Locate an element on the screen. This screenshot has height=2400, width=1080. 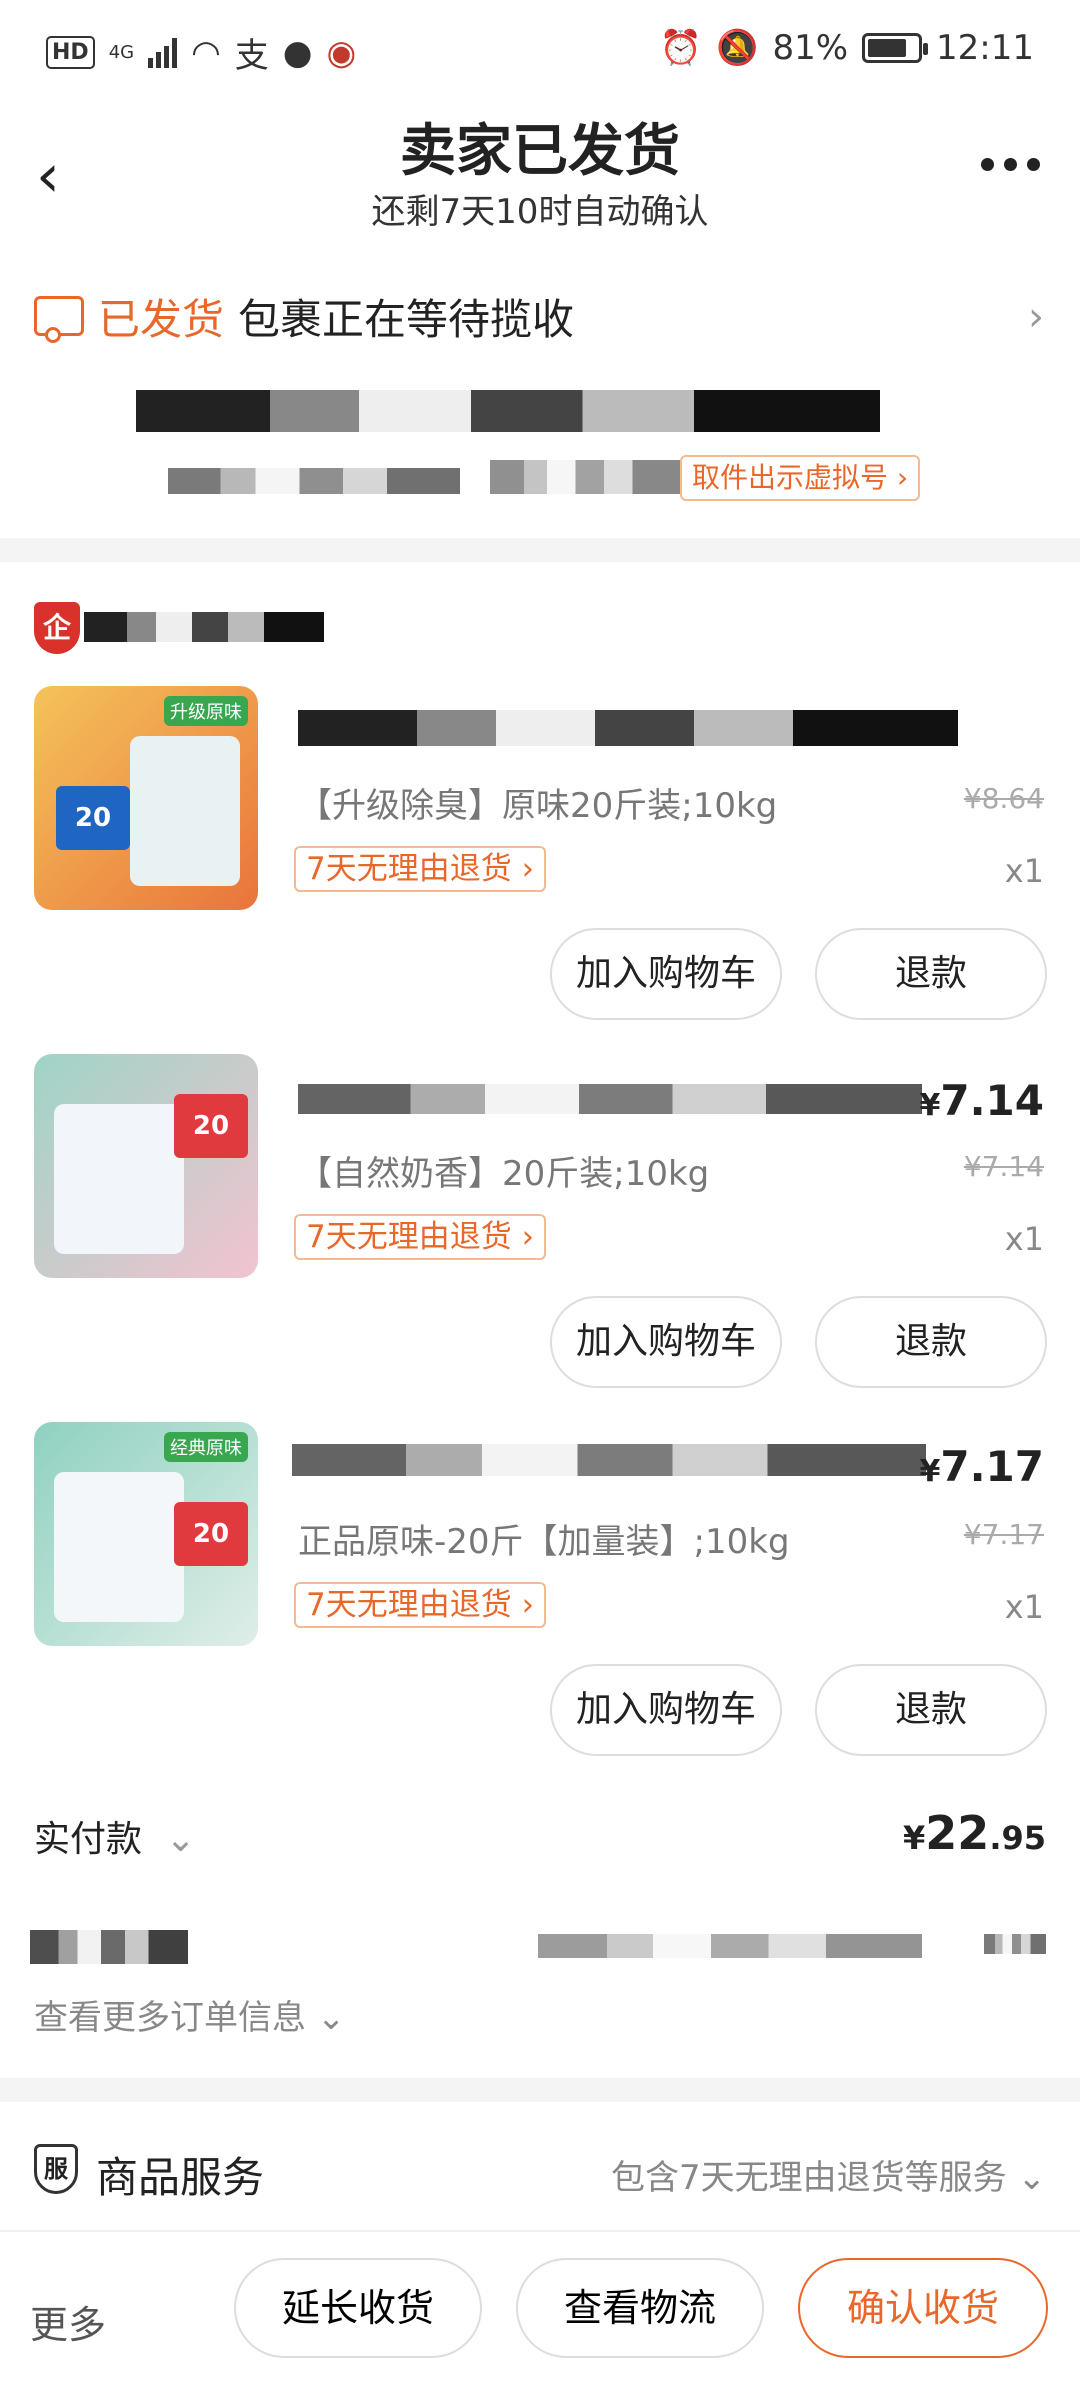
view-logistics-button: 查看物流 is located at coordinates (640, 2308).